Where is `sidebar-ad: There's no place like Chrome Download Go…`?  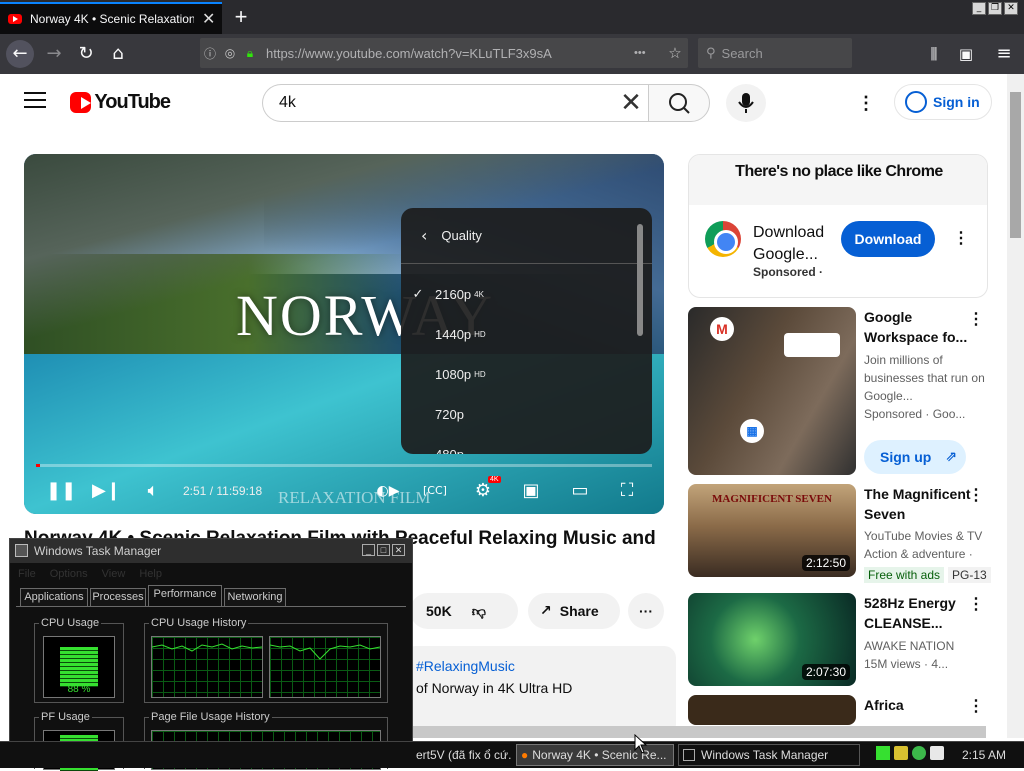 sidebar-ad: There's no place like Chrome Download Go… is located at coordinates (838, 226).